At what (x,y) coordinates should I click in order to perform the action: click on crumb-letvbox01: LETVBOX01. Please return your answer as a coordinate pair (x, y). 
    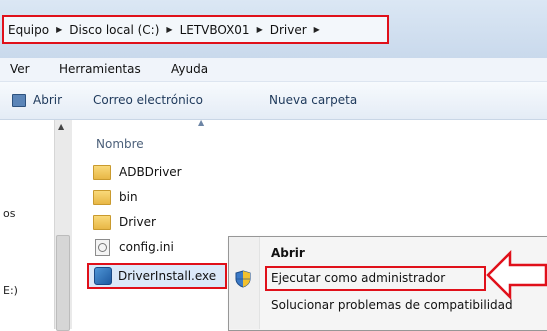
    Looking at the image, I should click on (215, 30).